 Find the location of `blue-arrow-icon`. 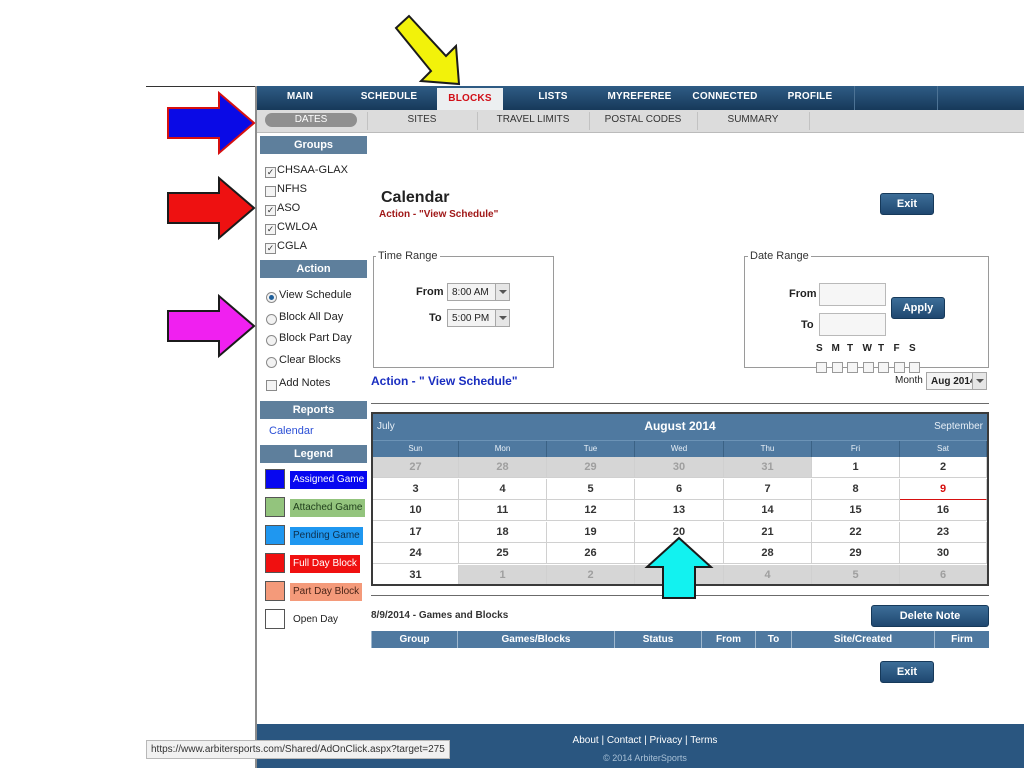

blue-arrow-icon is located at coordinates (211, 123).